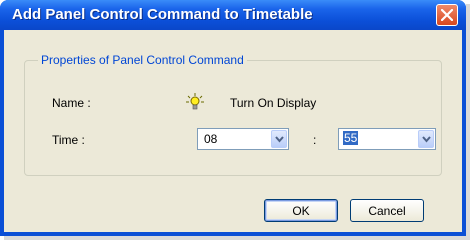 Image resolution: width=470 pixels, height=240 pixels. What do you see at coordinates (351, 138) in the screenshot?
I see `minute-value: 55` at bounding box center [351, 138].